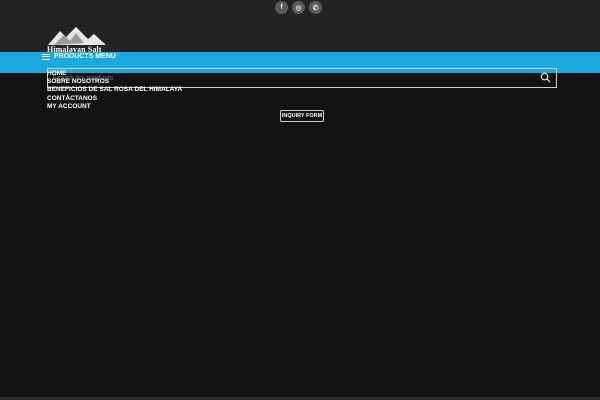 The image size is (600, 400). Describe the element at coordinates (302, 116) in the screenshot. I see `inquiry-form-button: INQUIRY FORM` at that location.